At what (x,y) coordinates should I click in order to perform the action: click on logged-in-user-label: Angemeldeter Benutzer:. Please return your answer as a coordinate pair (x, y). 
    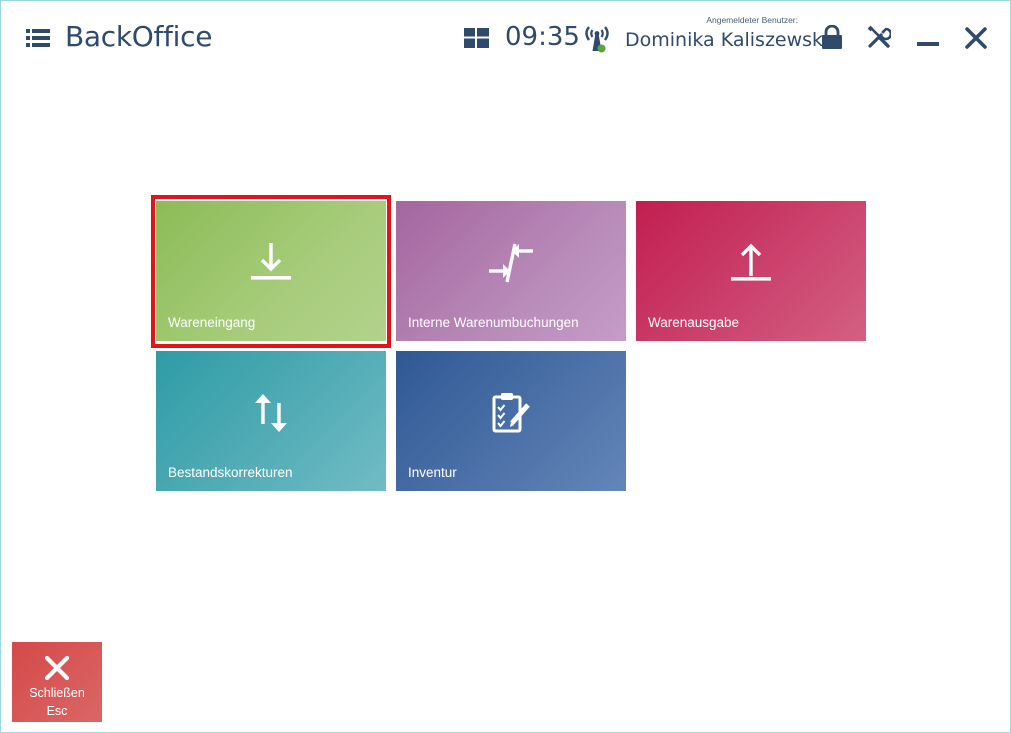
    Looking at the image, I should click on (752, 20).